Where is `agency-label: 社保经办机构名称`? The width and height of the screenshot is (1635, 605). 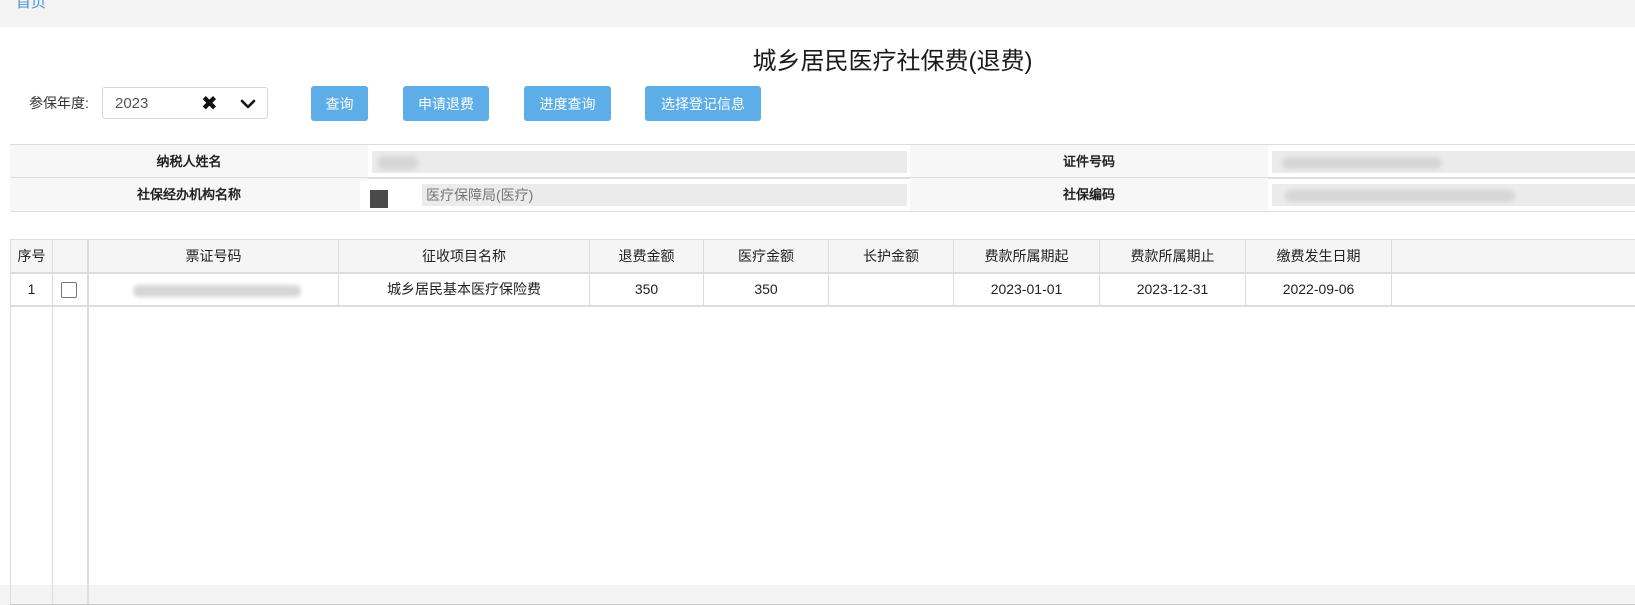 agency-label: 社保经办机构名称 is located at coordinates (189, 194).